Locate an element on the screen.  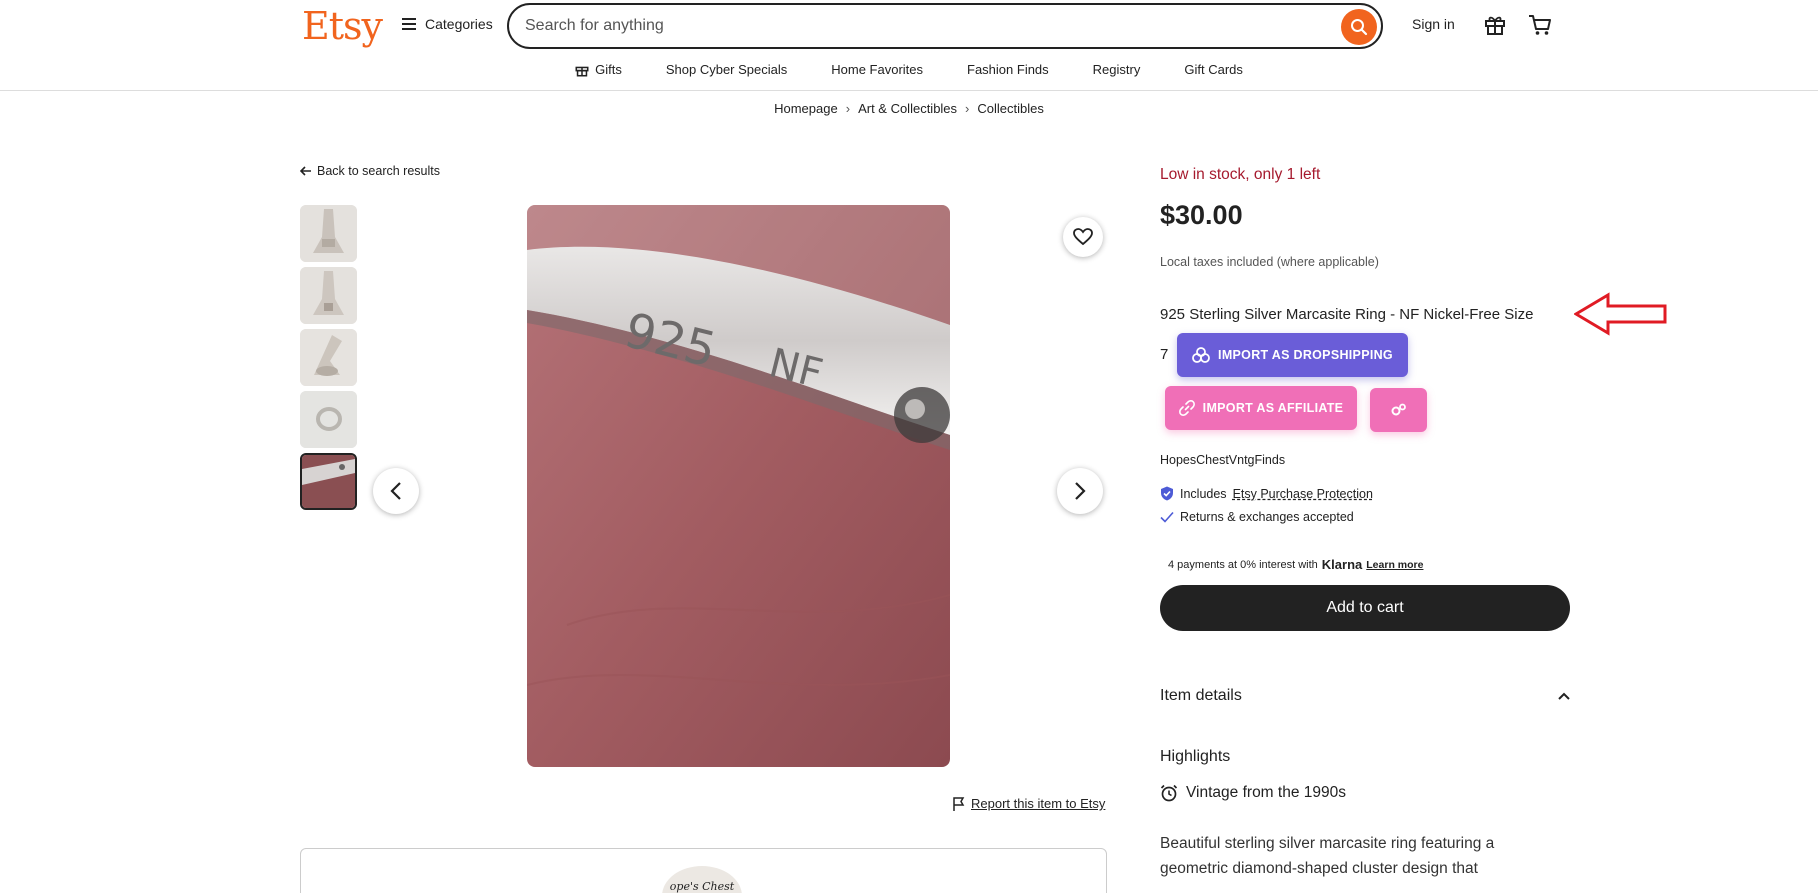
categories-button: Categories is located at coordinates (447, 24).